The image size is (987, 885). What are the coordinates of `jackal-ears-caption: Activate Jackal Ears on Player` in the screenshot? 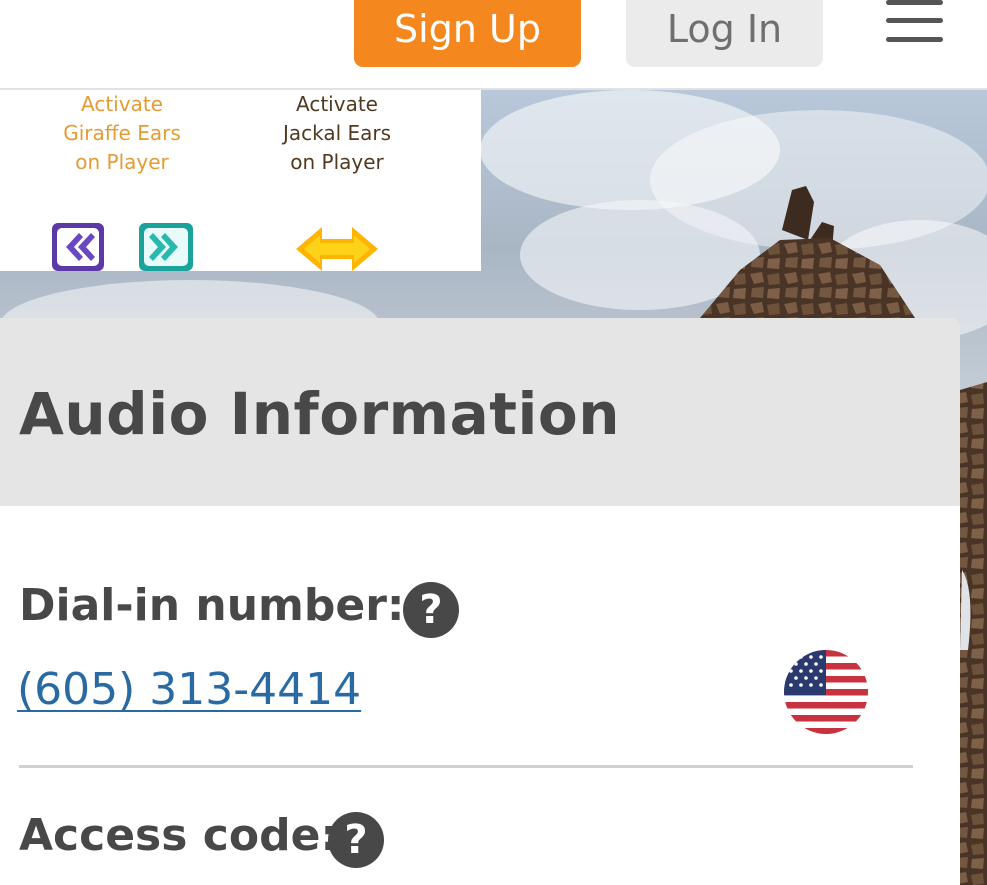 It's located at (337, 133).